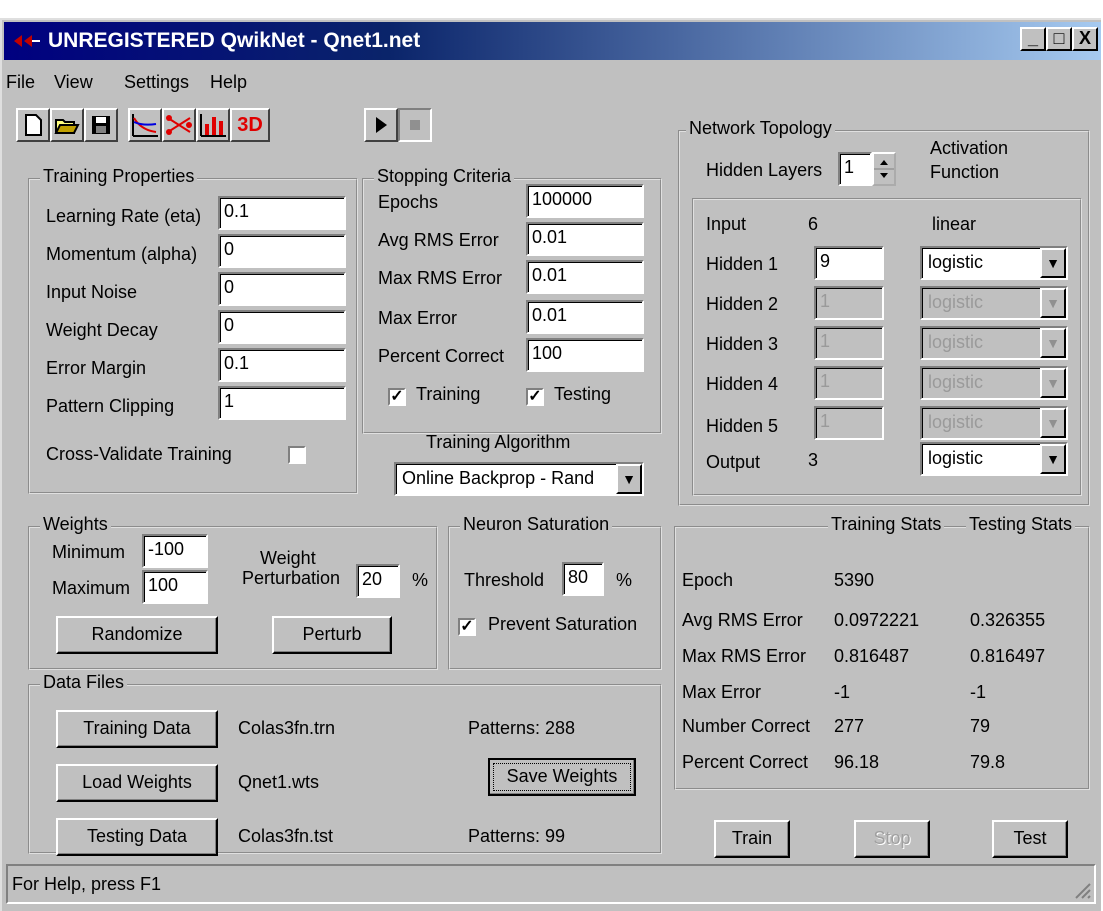 The image size is (1103, 911). Describe the element at coordinates (444, 176) in the screenshot. I see `stopping-criteria-title: Stopping Criteria` at that location.